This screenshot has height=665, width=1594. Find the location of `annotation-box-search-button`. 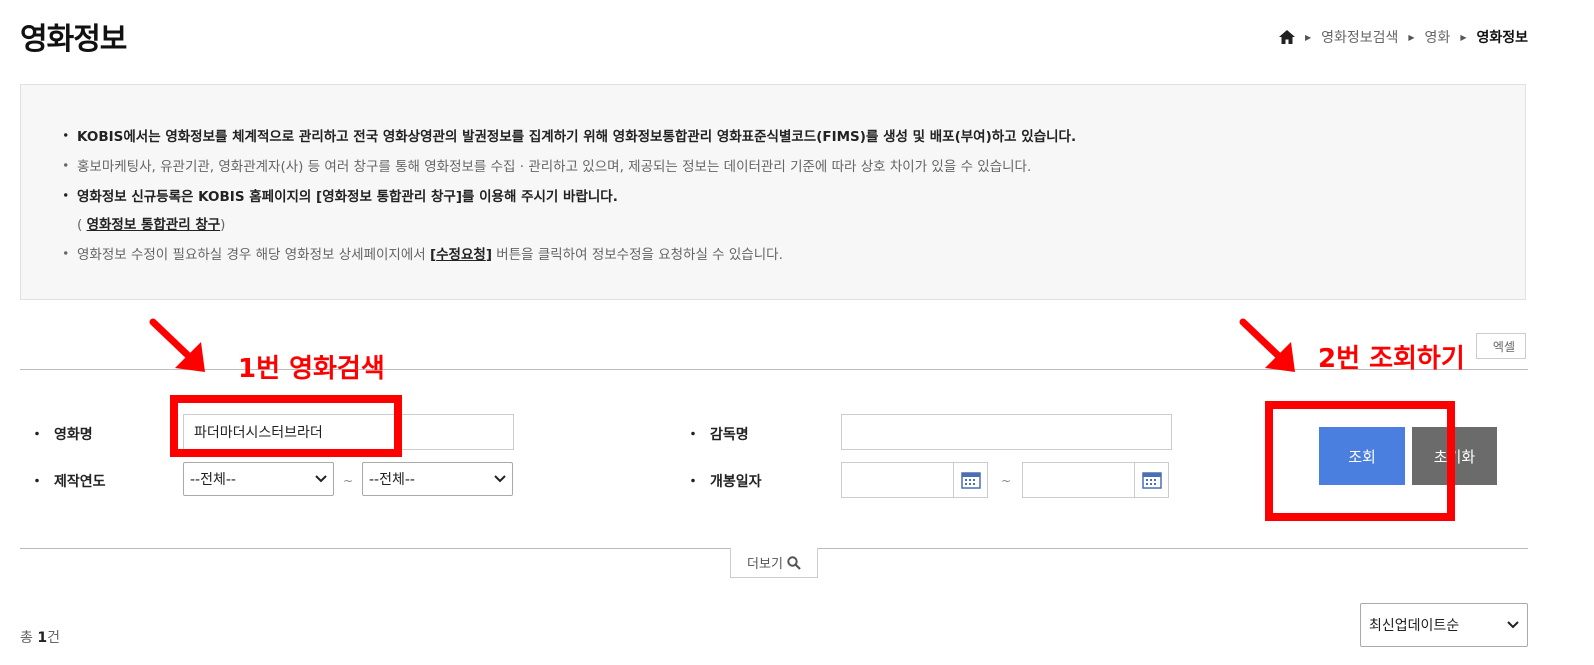

annotation-box-search-button is located at coordinates (1360, 461).